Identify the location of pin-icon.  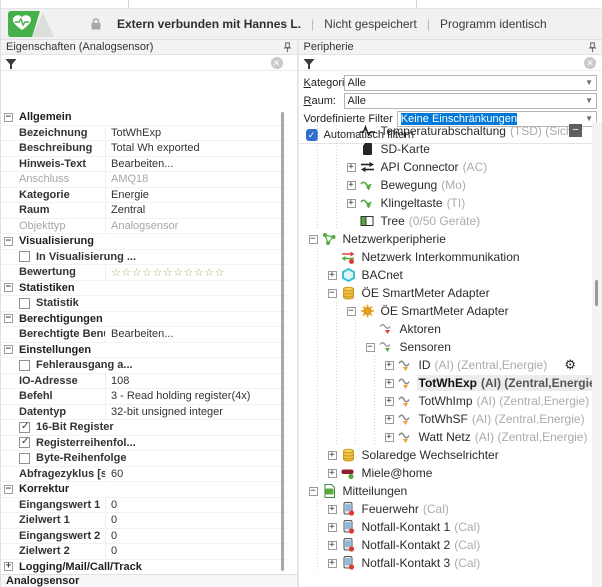
(592, 47).